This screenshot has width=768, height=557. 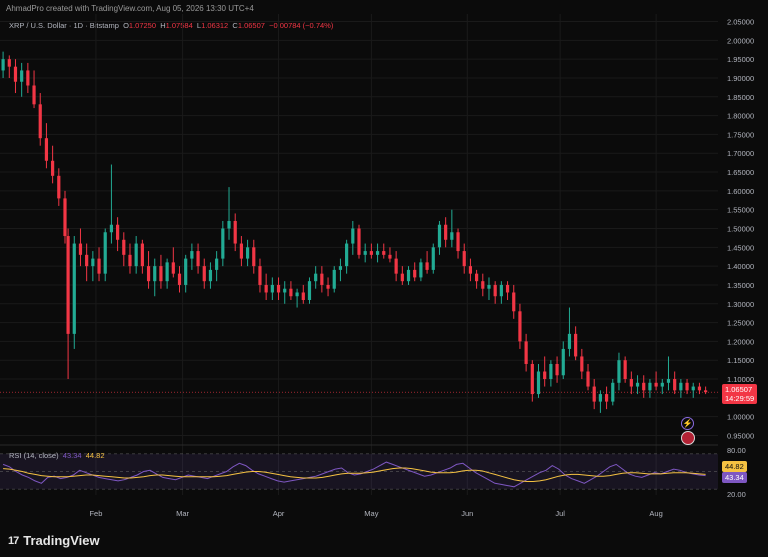 What do you see at coordinates (740, 266) in the screenshot?
I see `price-tick-label: 1.40000` at bounding box center [740, 266].